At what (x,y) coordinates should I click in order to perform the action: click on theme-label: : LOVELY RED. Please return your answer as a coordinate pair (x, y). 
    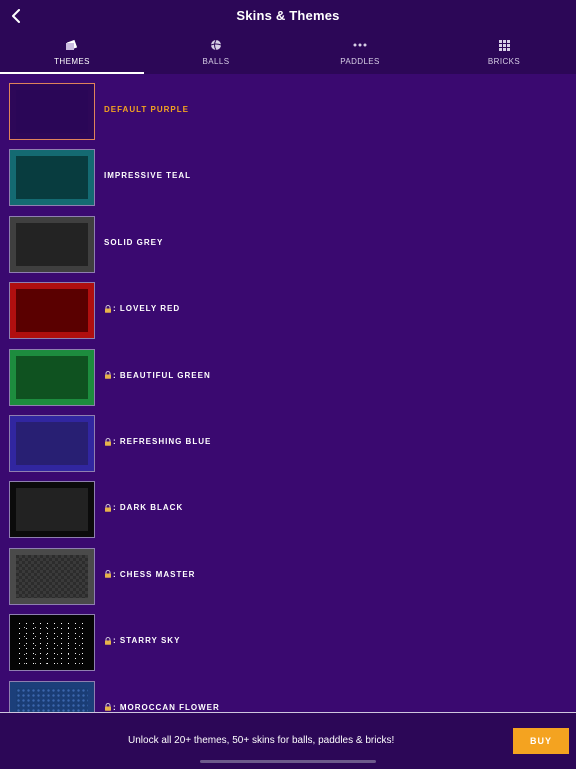
    Looking at the image, I should click on (142, 308).